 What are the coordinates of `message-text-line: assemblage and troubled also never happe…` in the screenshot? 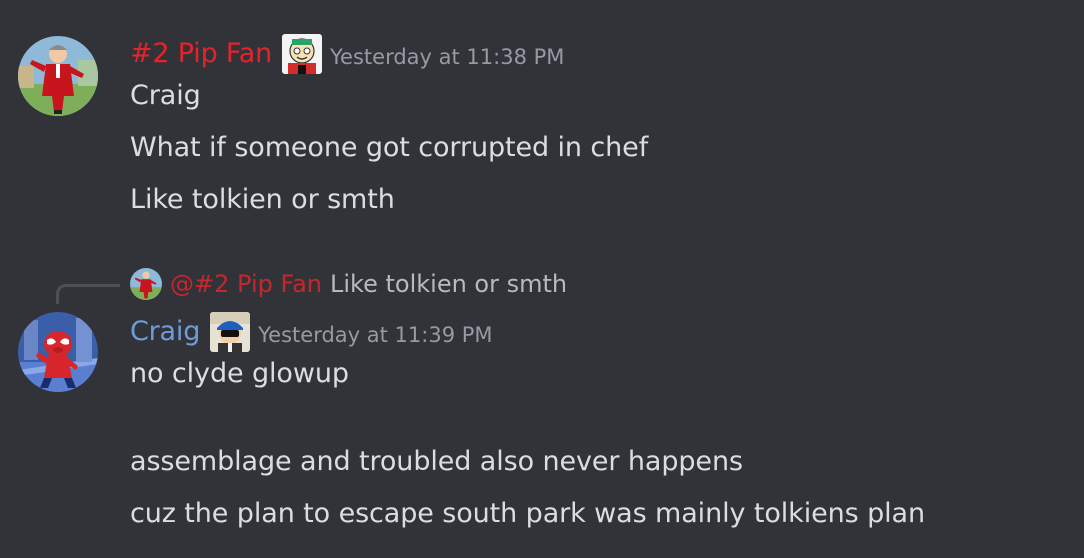 It's located at (436, 461).